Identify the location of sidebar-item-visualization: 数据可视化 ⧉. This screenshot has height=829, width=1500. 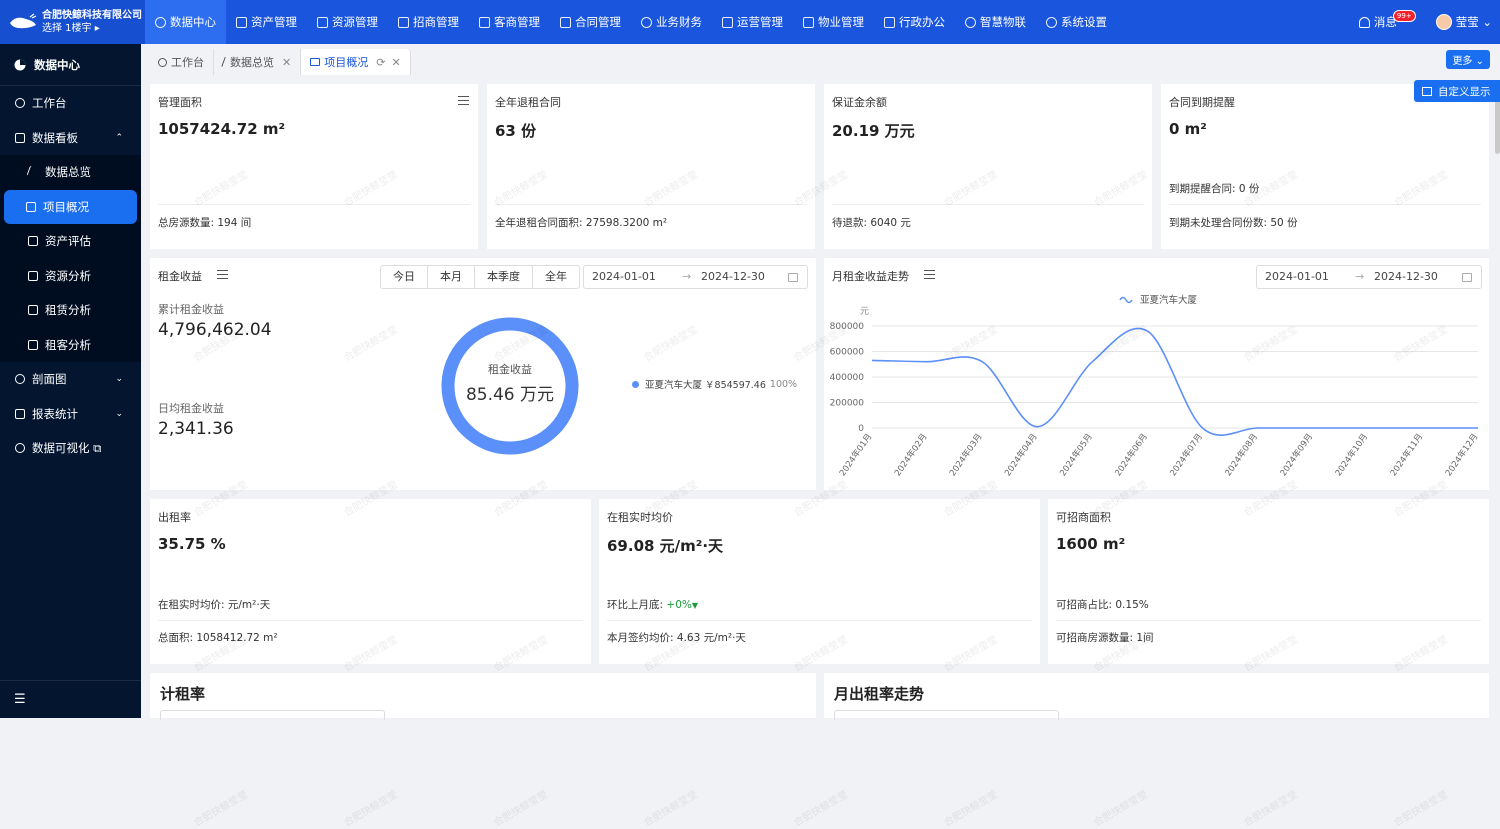
(70, 448).